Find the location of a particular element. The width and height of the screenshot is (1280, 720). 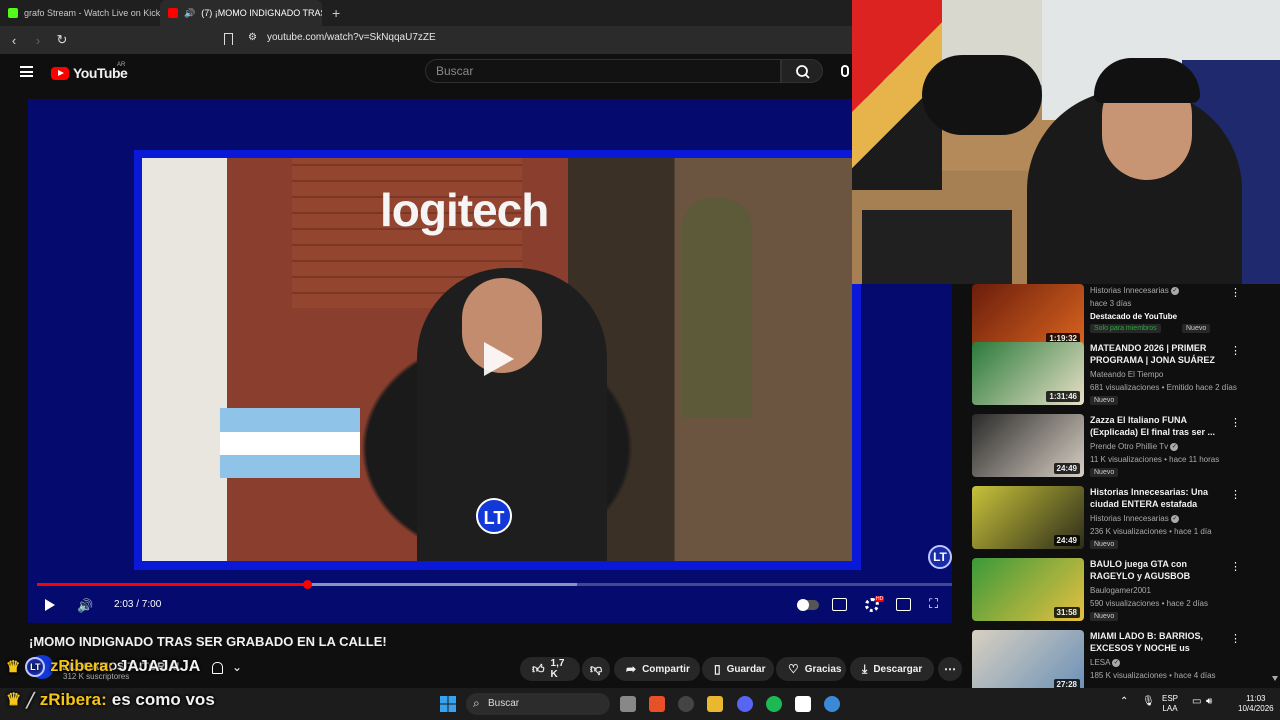

url-field: ⚙ youtube.com/watch?v=SkNqqaU7zZE is located at coordinates (342, 37).